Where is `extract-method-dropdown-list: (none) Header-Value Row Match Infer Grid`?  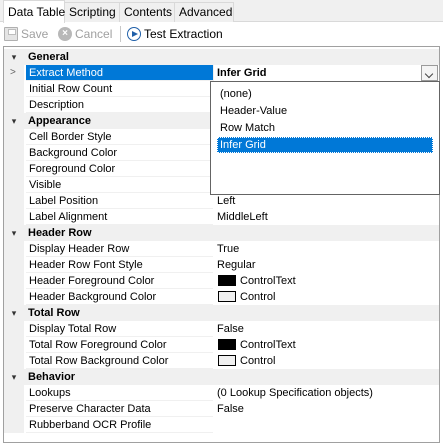 extract-method-dropdown-list: (none) Header-Value Row Match Infer Grid is located at coordinates (325, 138).